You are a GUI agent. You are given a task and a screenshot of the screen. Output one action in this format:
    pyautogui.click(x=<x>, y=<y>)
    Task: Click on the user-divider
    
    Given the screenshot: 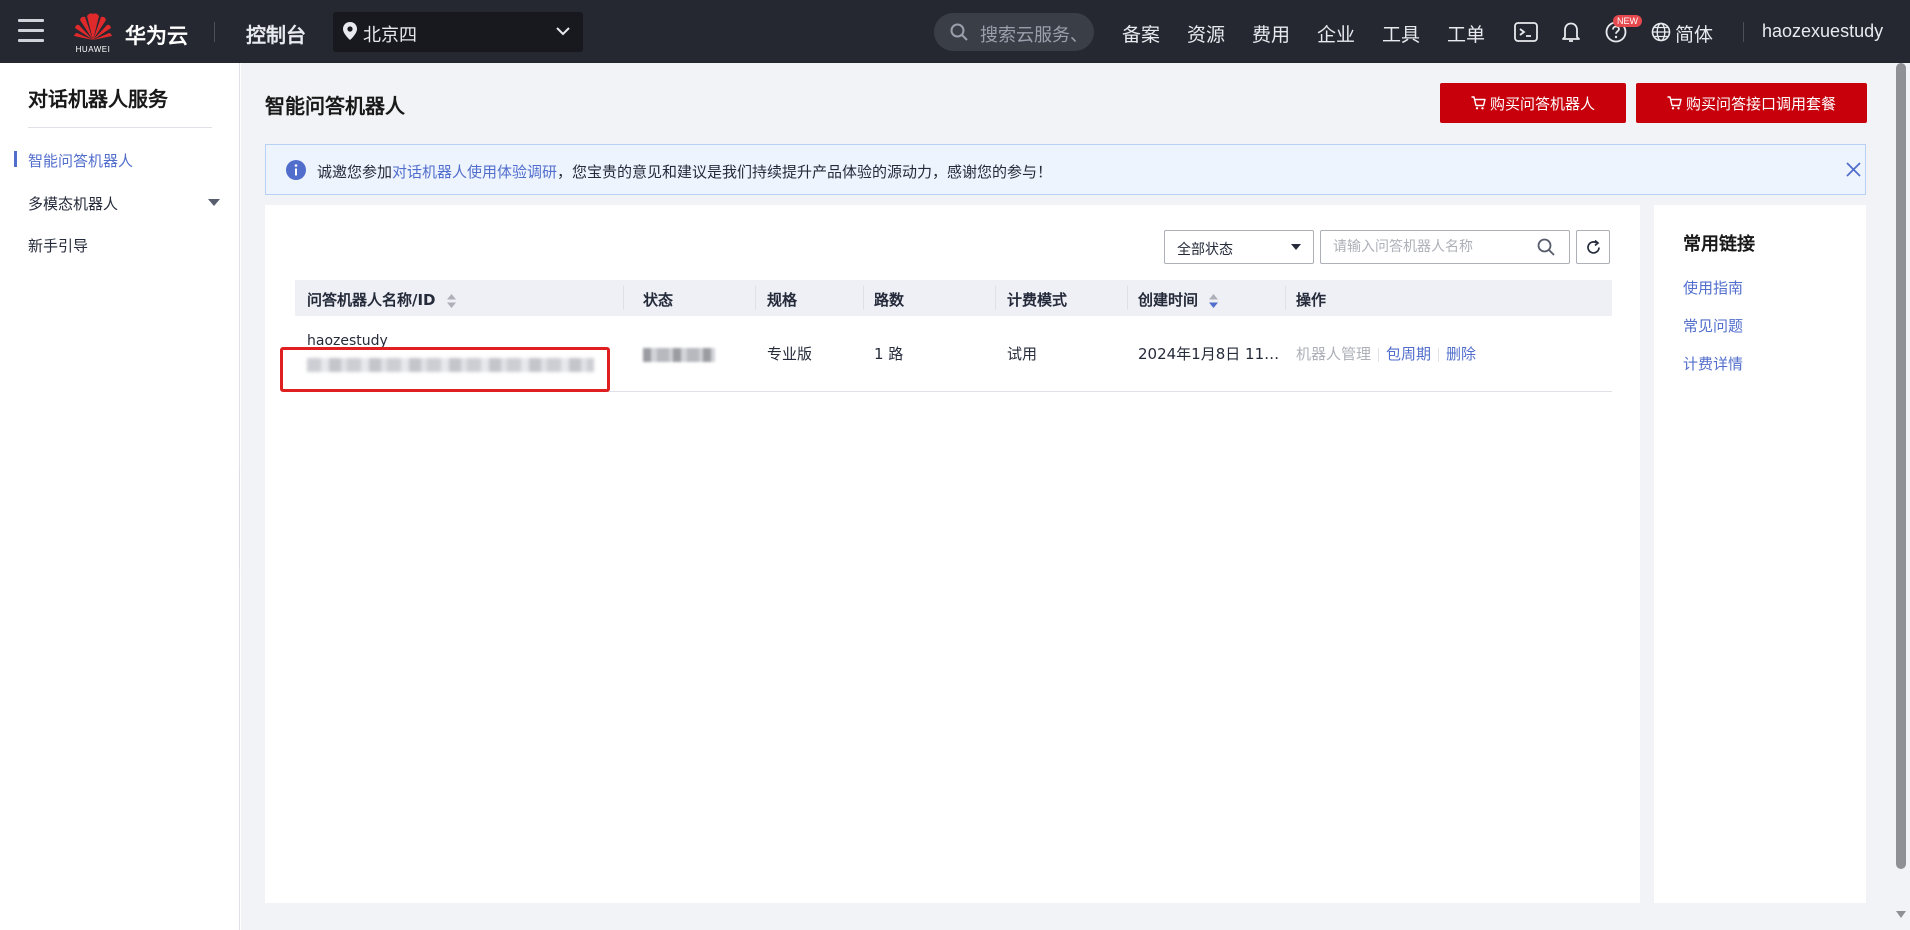 What is the action you would take?
    pyautogui.click(x=1743, y=32)
    